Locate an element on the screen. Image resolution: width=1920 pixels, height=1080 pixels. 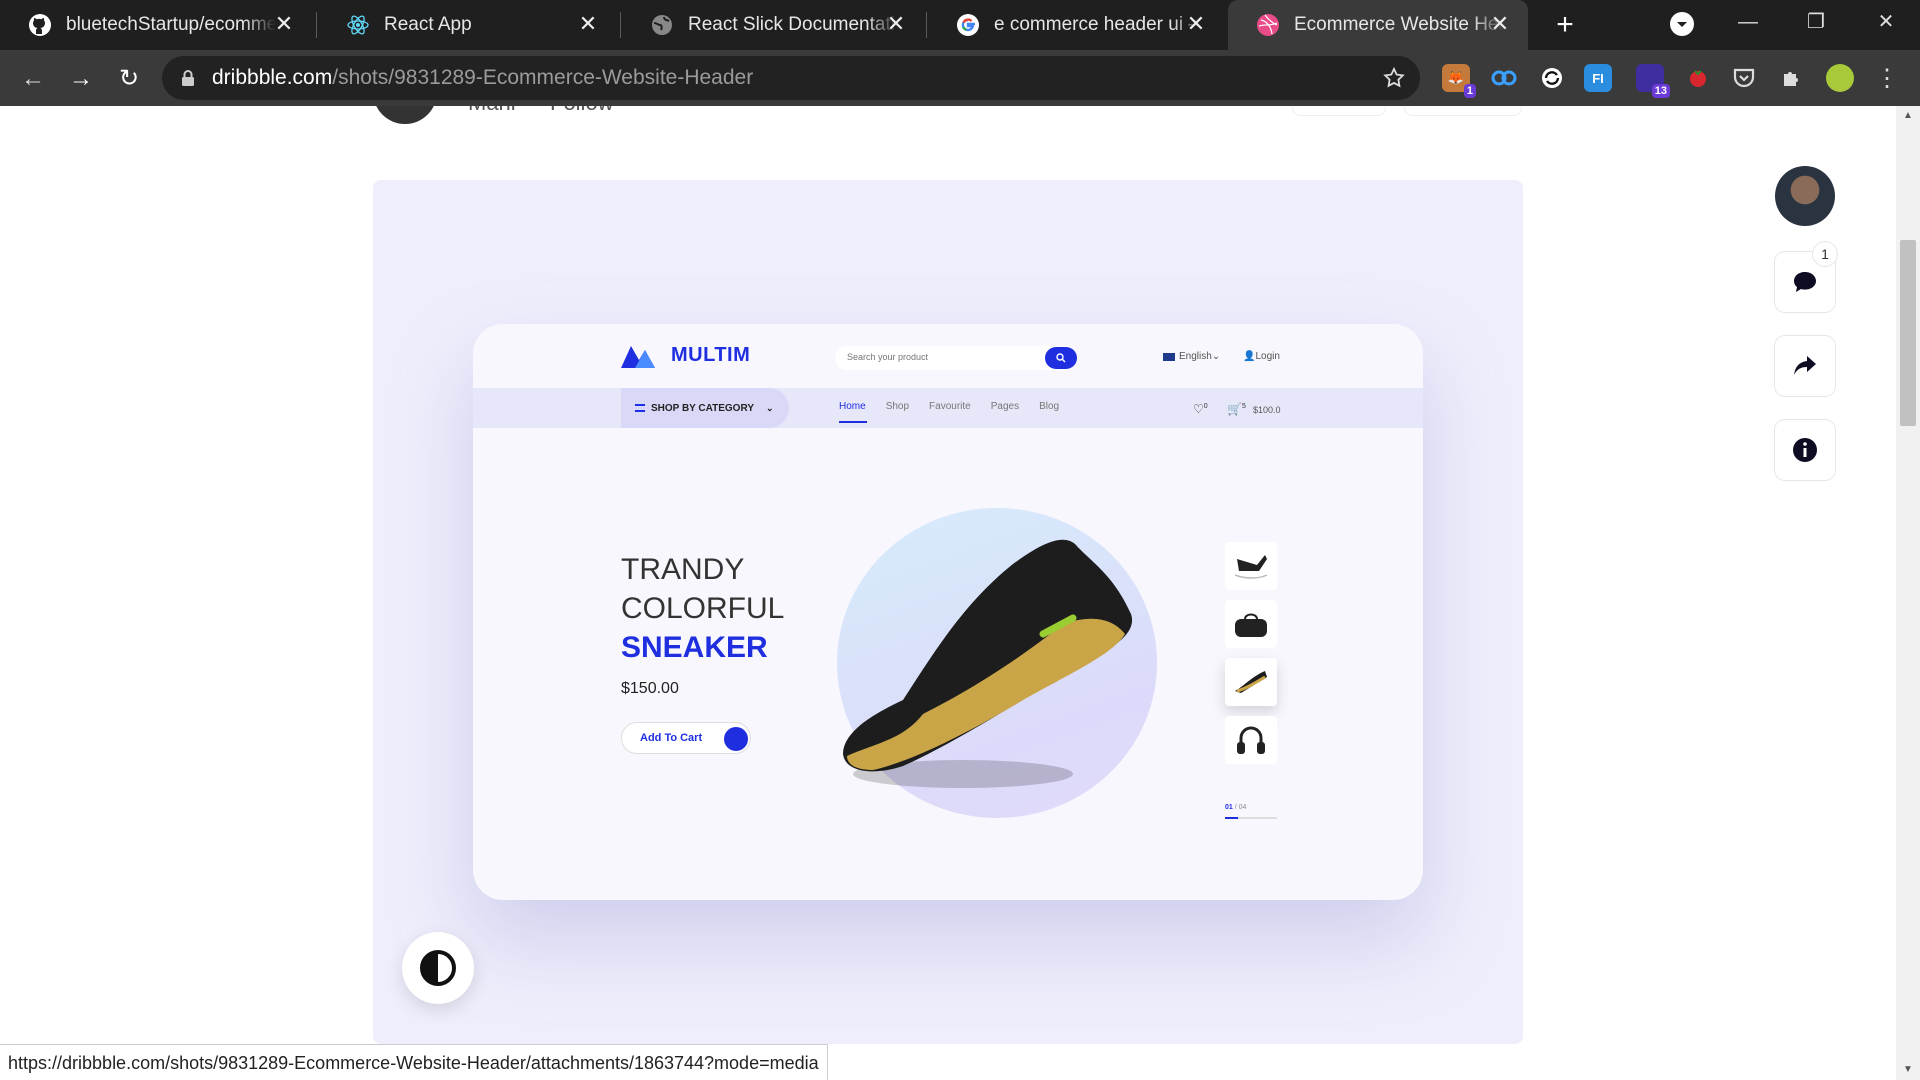
pocket-icon is located at coordinates (1744, 78).